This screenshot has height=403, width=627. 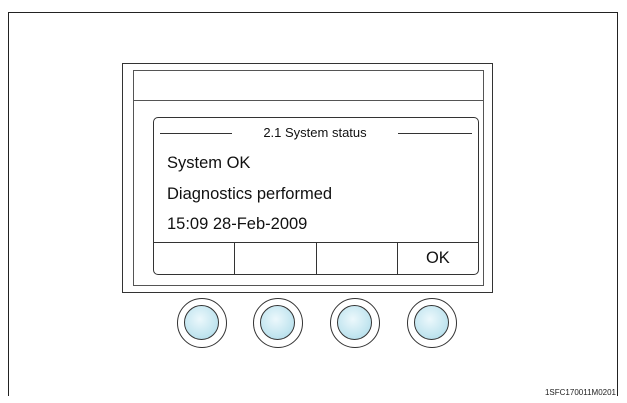 I want to click on knob-2-cap, so click(x=277, y=322).